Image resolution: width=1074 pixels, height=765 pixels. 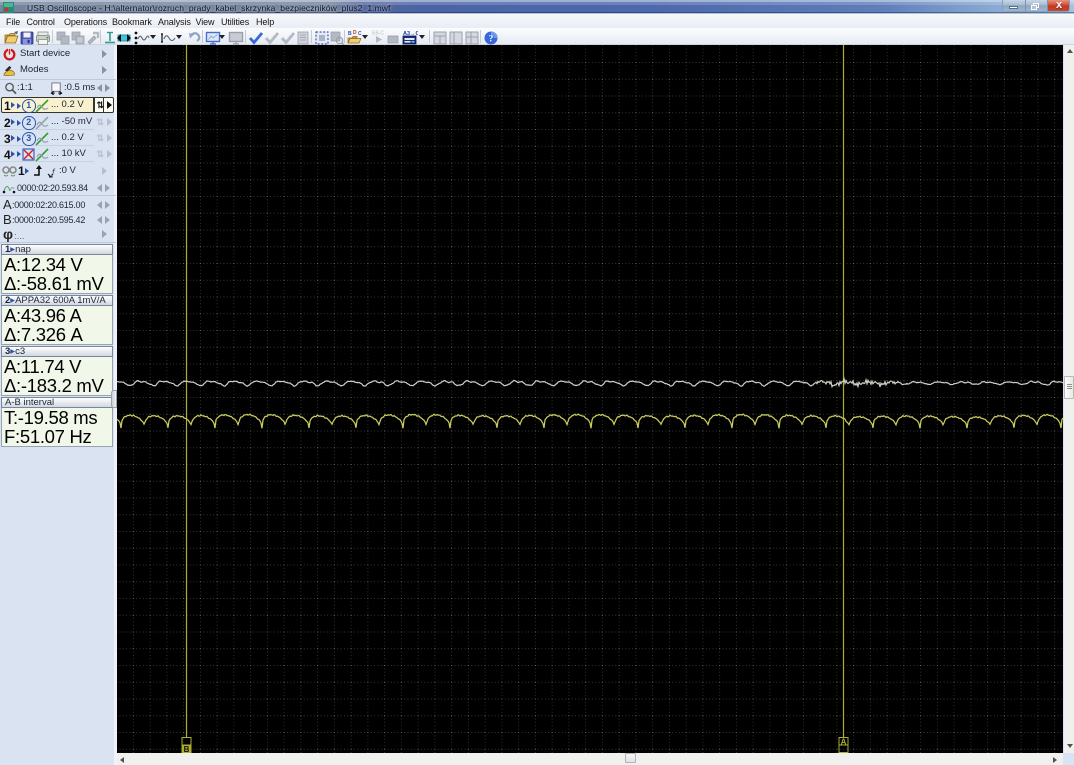 I want to click on svg-text: f, so click(x=54, y=172).